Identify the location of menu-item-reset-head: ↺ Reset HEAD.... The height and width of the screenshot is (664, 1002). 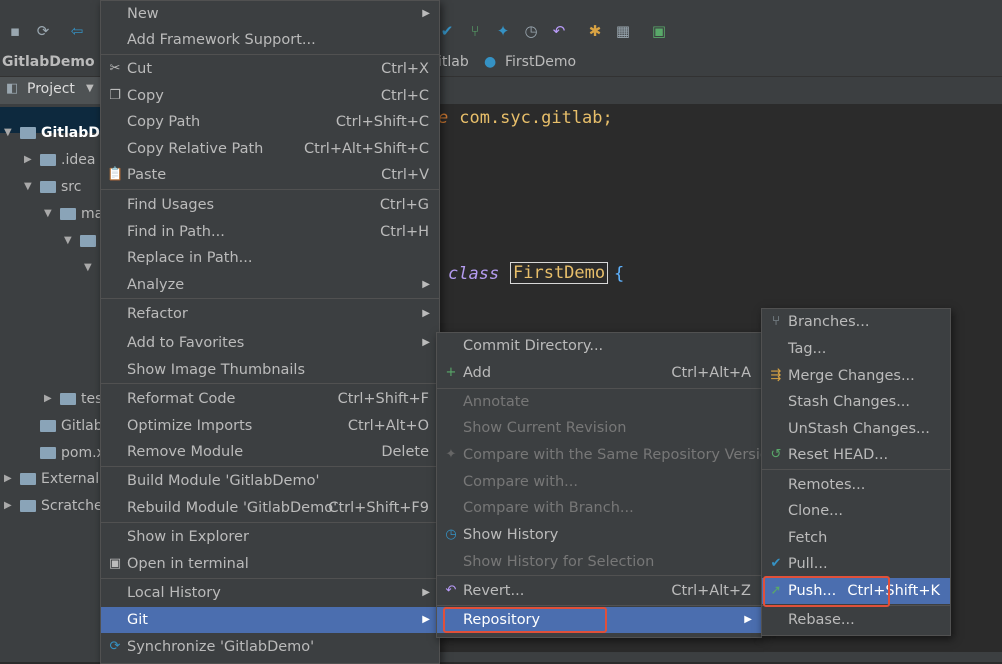
(856, 455).